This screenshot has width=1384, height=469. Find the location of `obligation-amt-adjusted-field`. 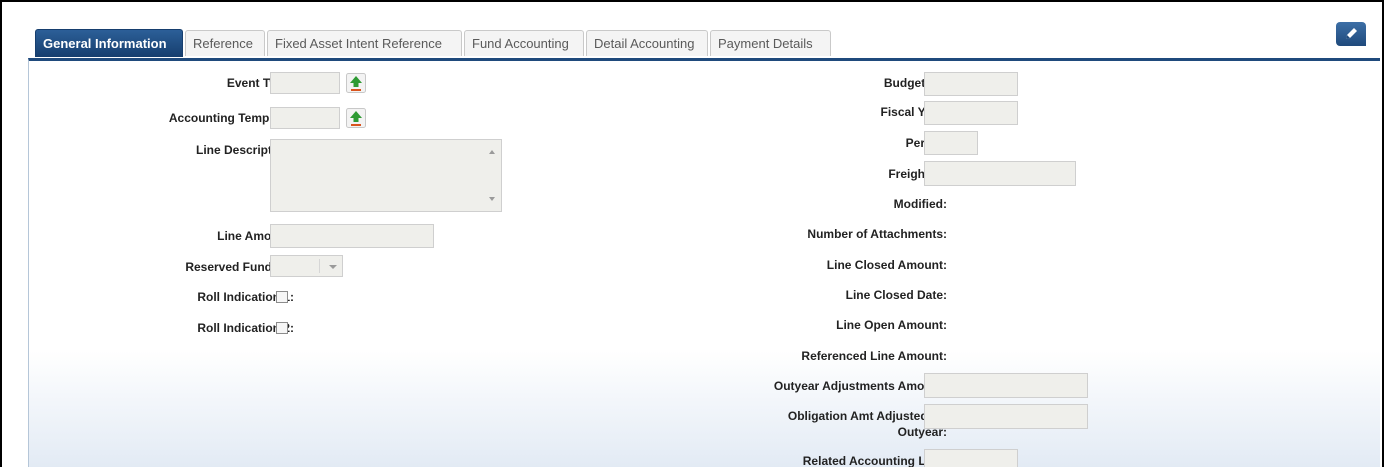

obligation-amt-adjusted-field is located at coordinates (1006, 416).